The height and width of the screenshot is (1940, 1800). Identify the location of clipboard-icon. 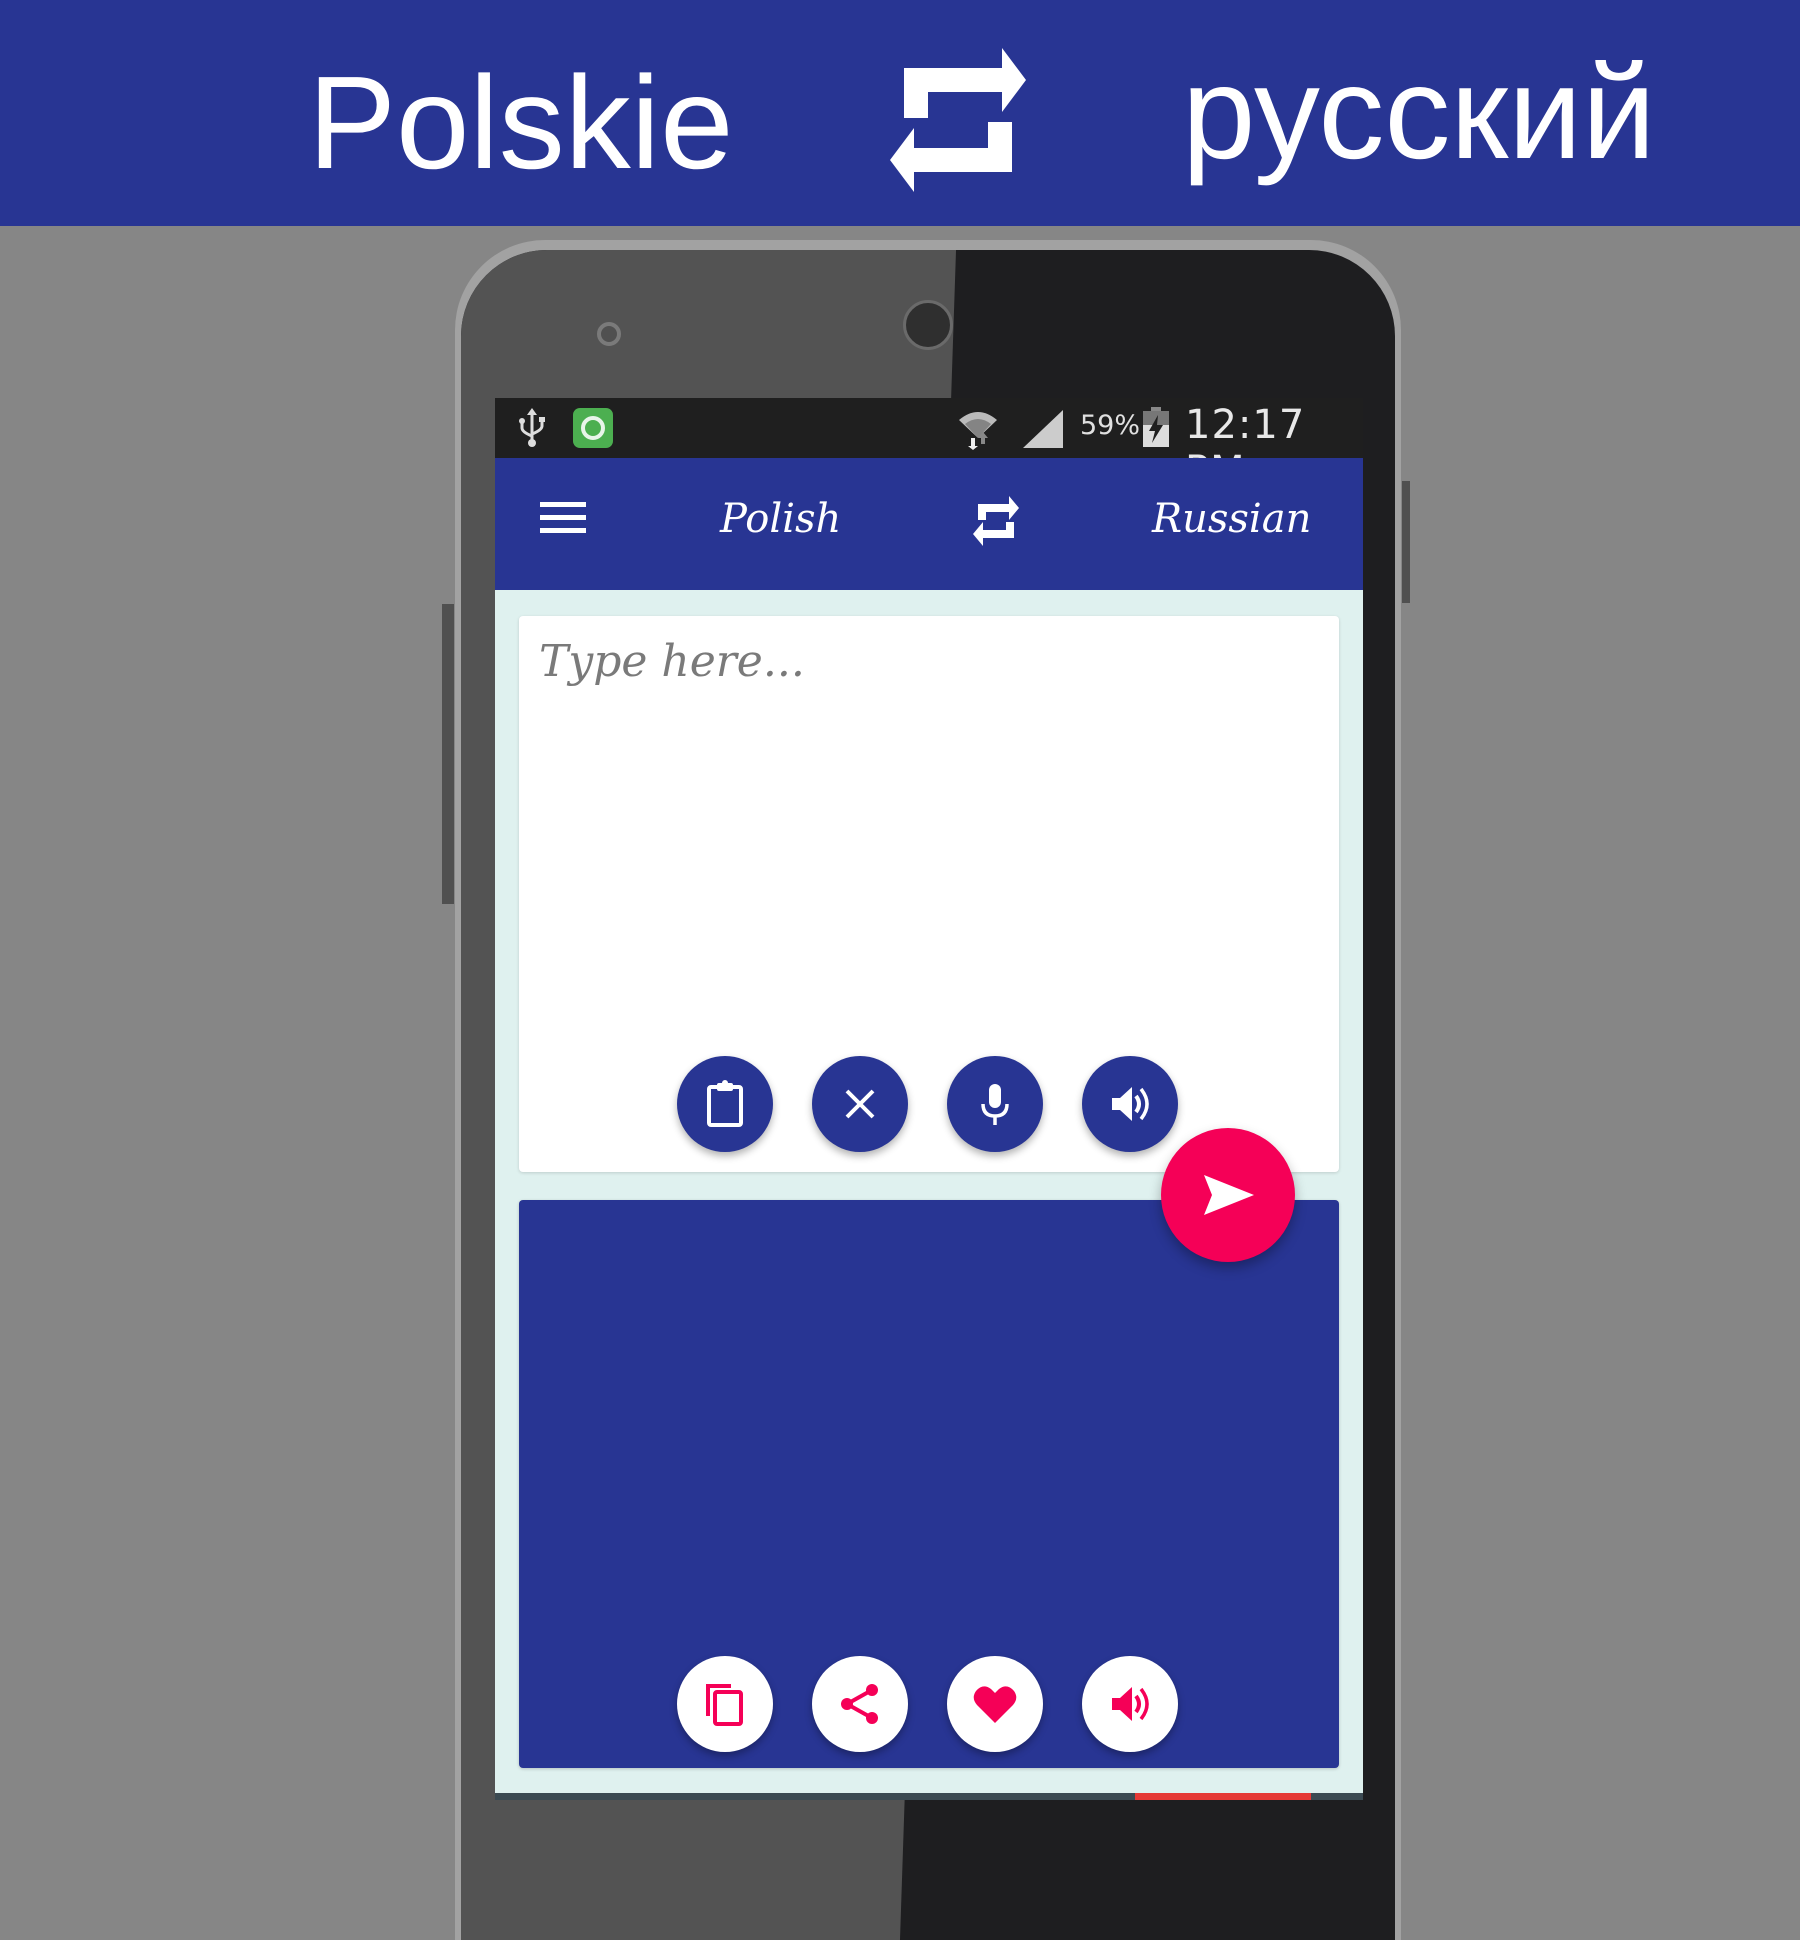
(725, 1103).